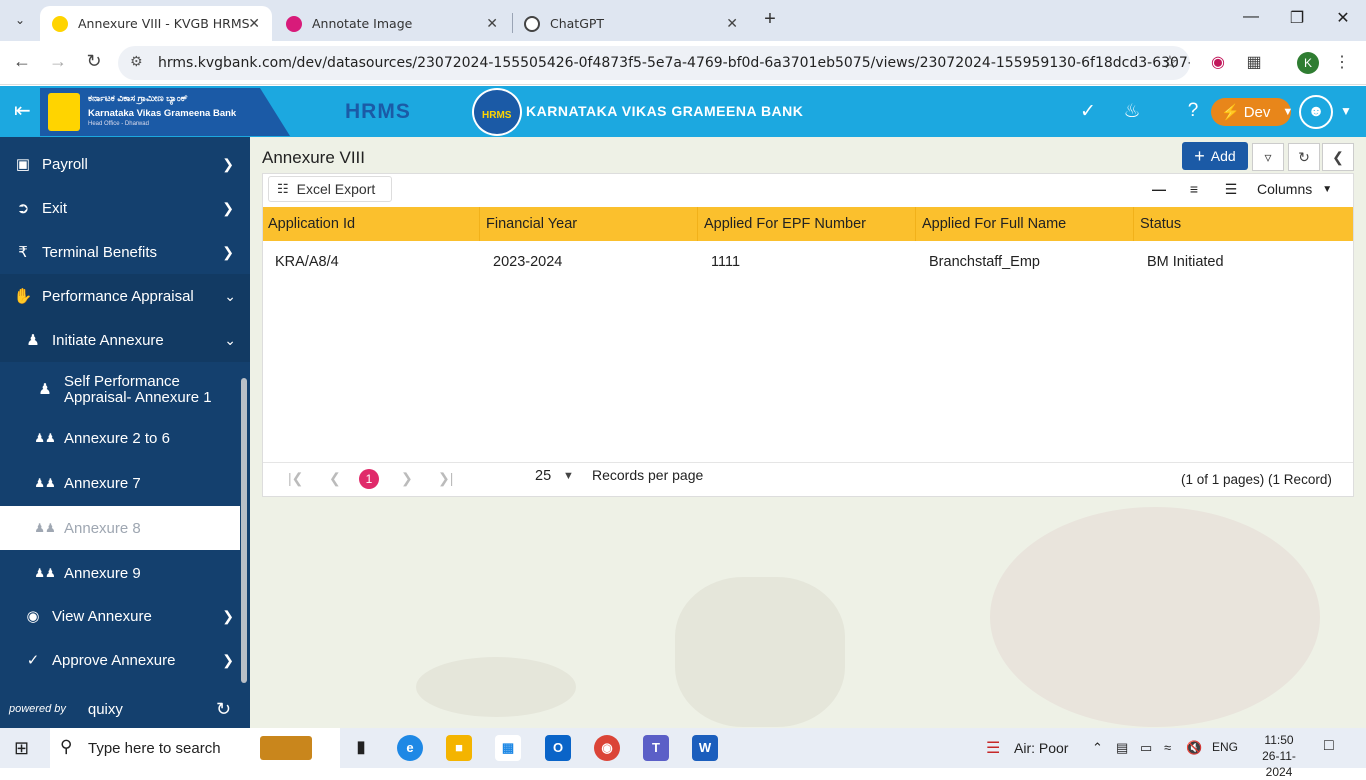 This screenshot has height=780, width=1366. I want to click on caret-down-icon: ▼, so click(568, 476).